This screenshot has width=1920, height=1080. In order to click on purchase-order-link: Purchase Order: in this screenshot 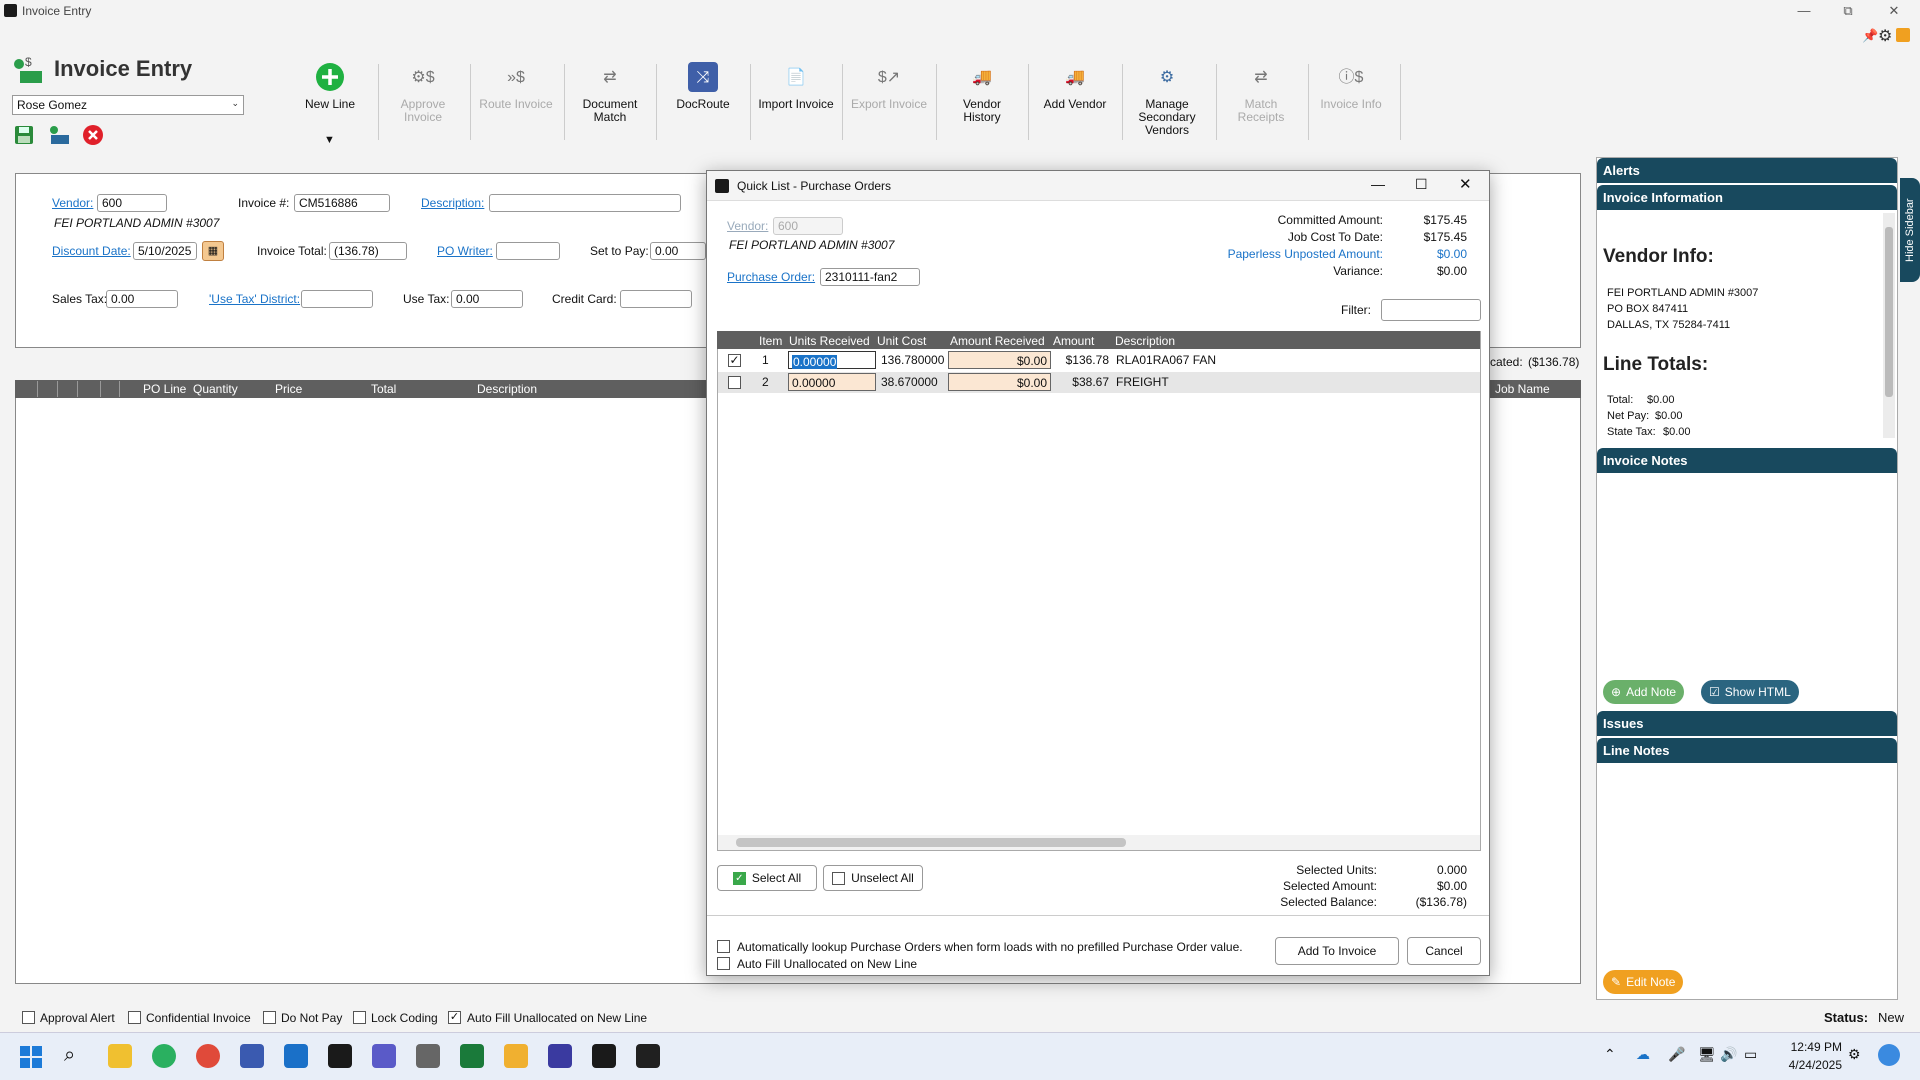, I will do `click(771, 277)`.